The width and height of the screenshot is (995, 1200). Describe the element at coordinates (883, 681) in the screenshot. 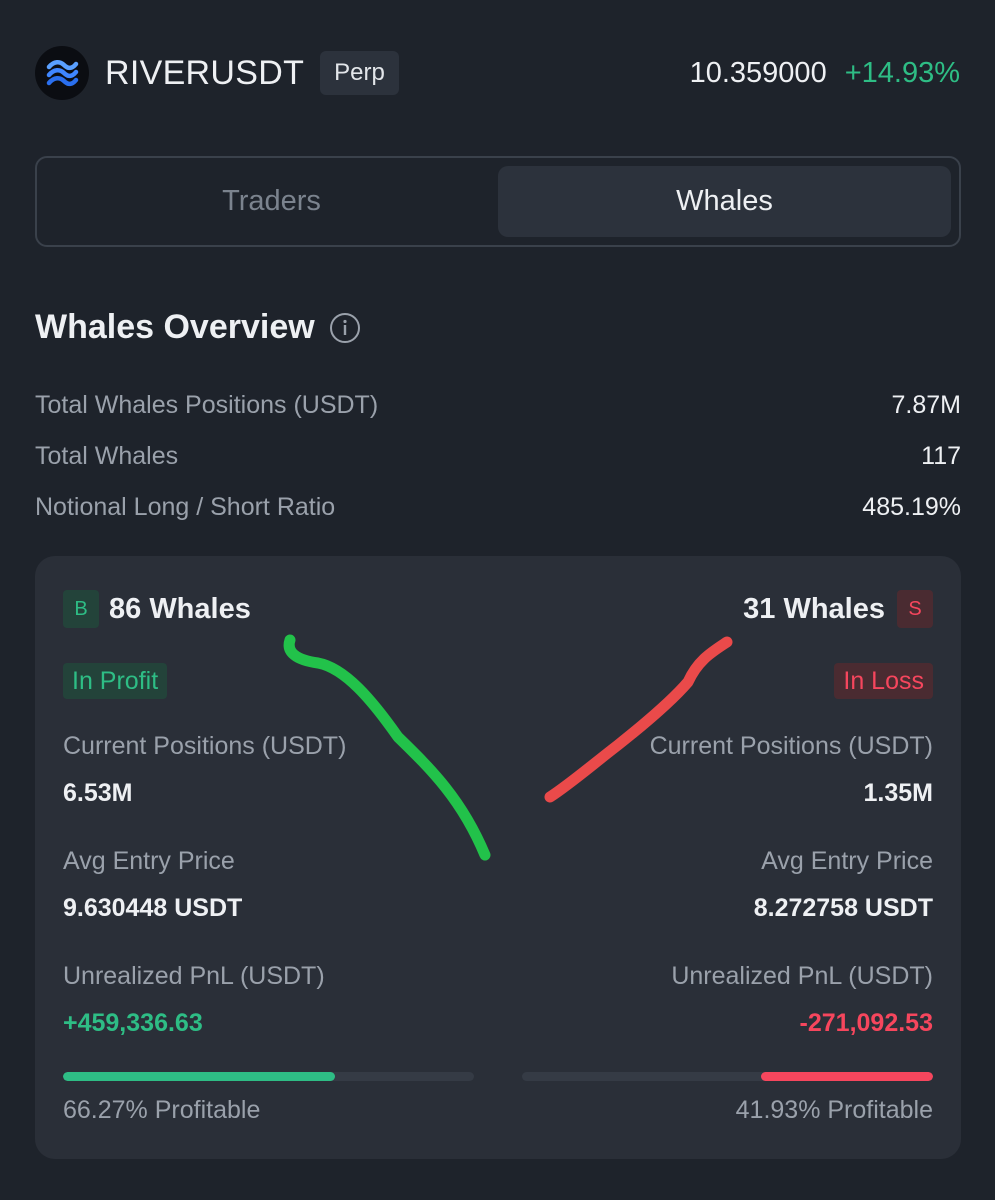

I see `in-loss-badge: In Loss` at that location.